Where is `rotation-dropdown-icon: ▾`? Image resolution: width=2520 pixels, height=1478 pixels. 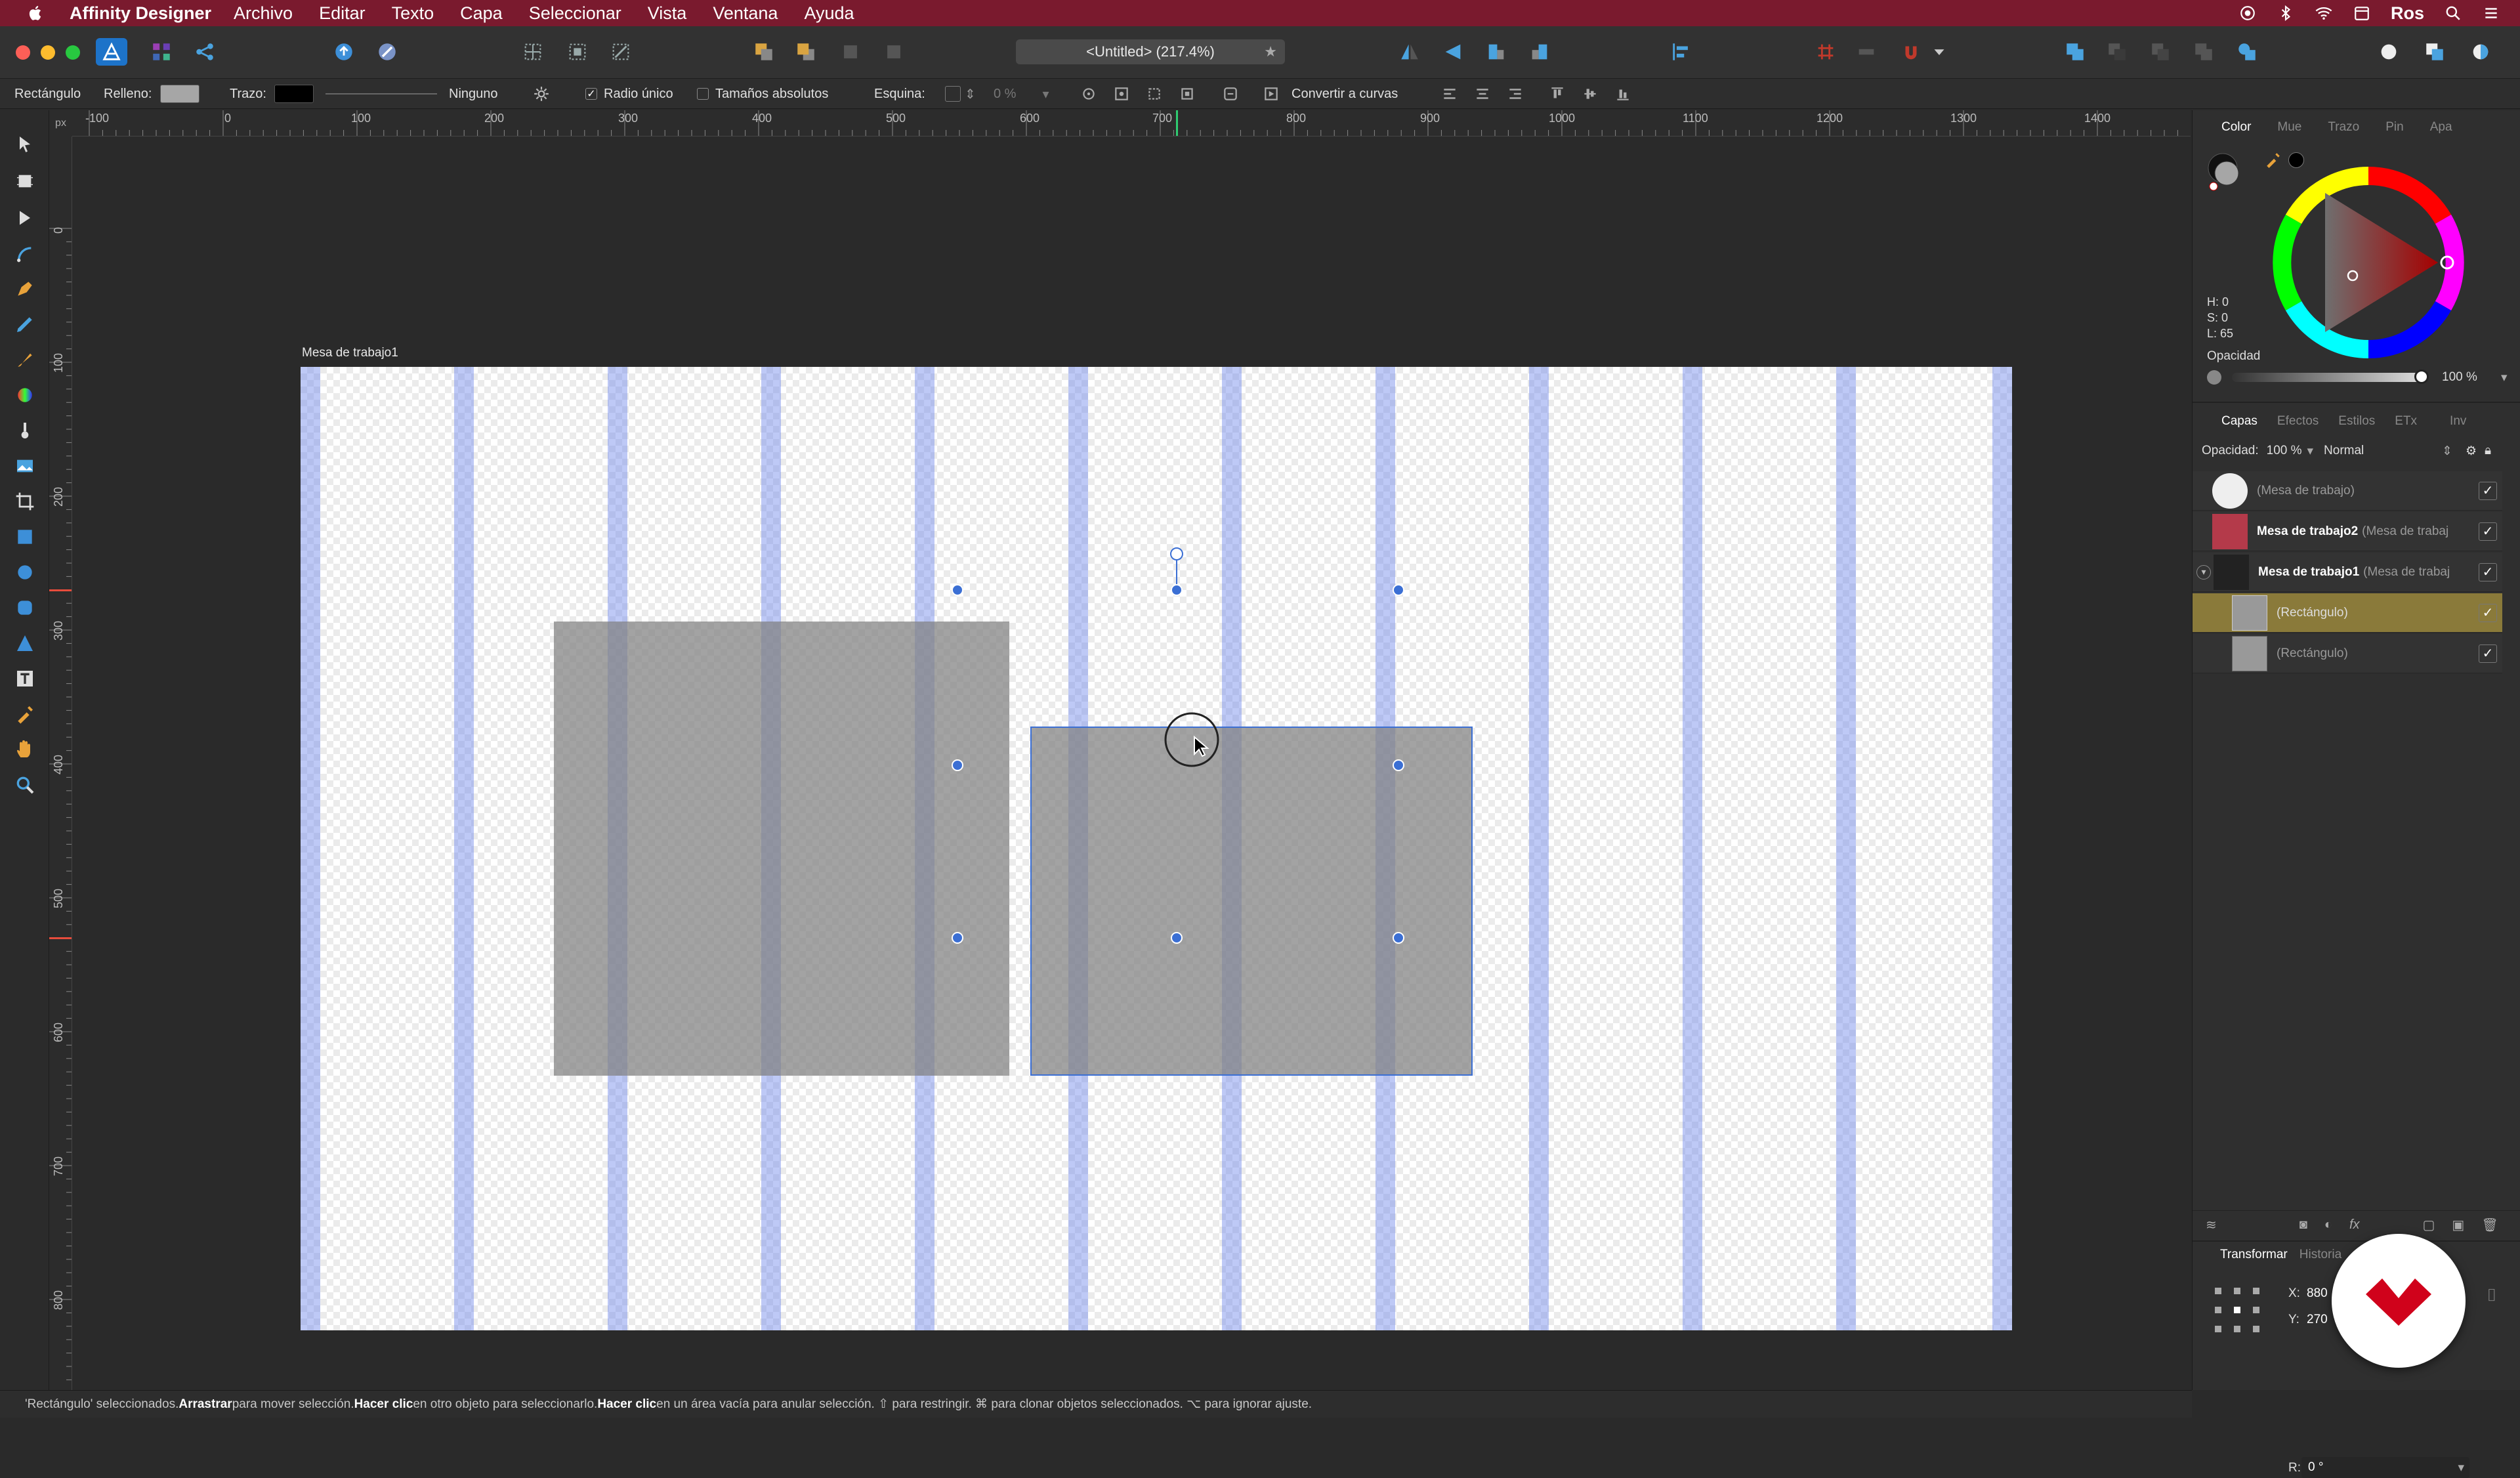 rotation-dropdown-icon: ▾ is located at coordinates (2461, 1468).